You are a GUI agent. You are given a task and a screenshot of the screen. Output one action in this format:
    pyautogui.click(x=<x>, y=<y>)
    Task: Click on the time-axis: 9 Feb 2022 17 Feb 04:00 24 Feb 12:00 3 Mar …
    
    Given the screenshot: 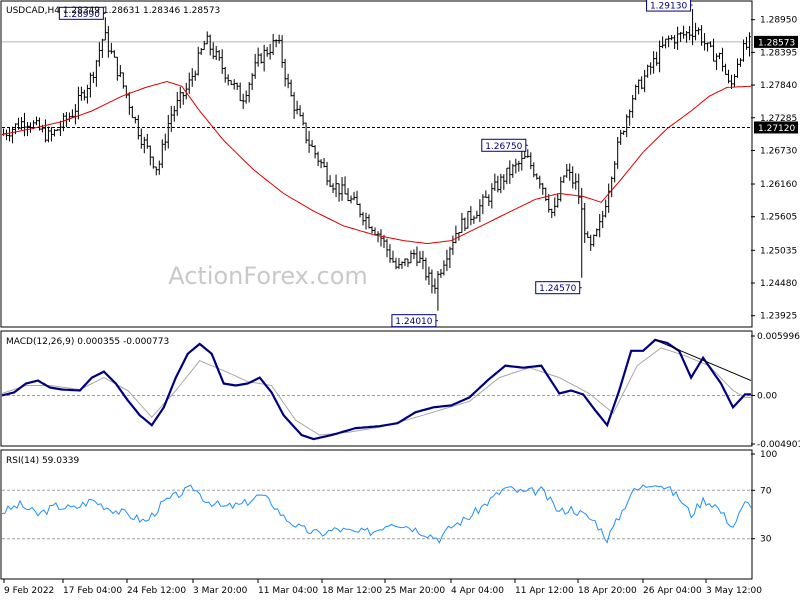 What is the action you would take?
    pyautogui.click(x=382, y=587)
    